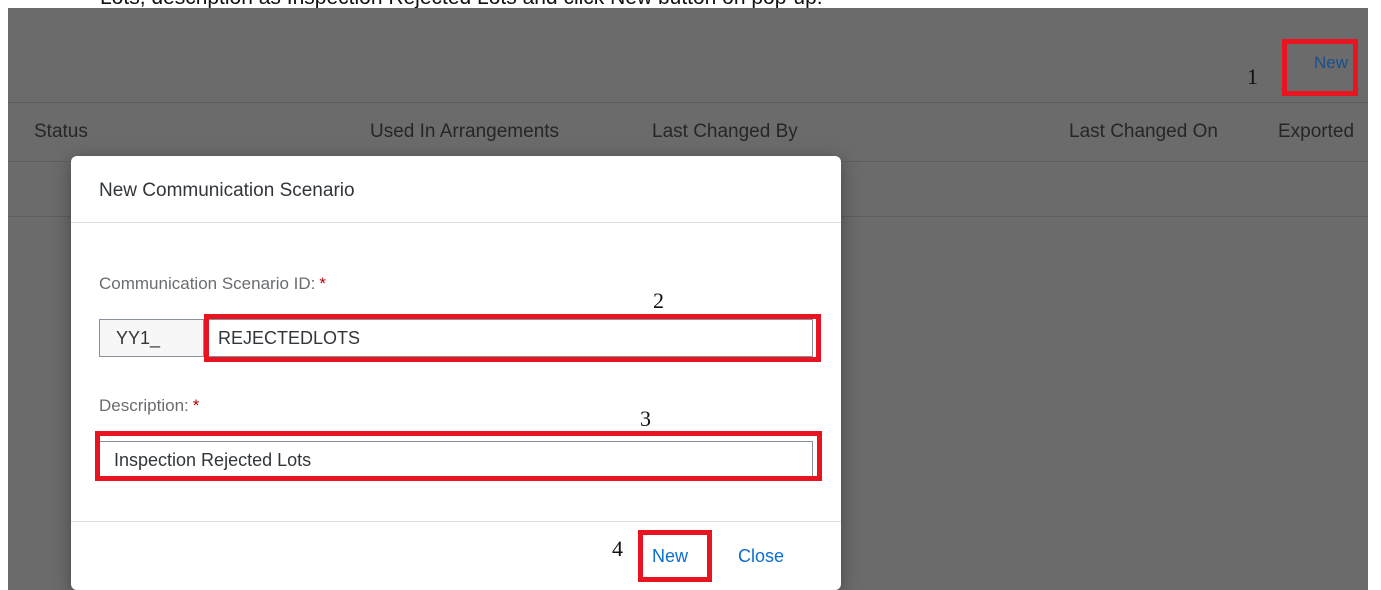 Image resolution: width=1381 pixels, height=590 pixels. Describe the element at coordinates (645, 418) in the screenshot. I see `callout-number-3: 3` at that location.